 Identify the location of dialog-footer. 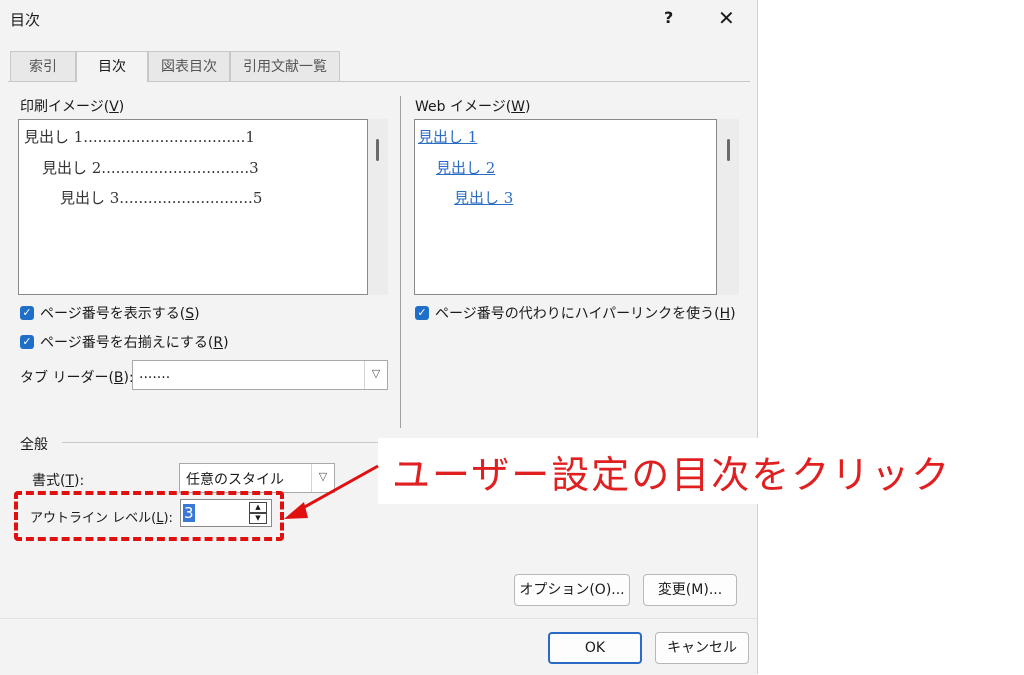
(378, 646).